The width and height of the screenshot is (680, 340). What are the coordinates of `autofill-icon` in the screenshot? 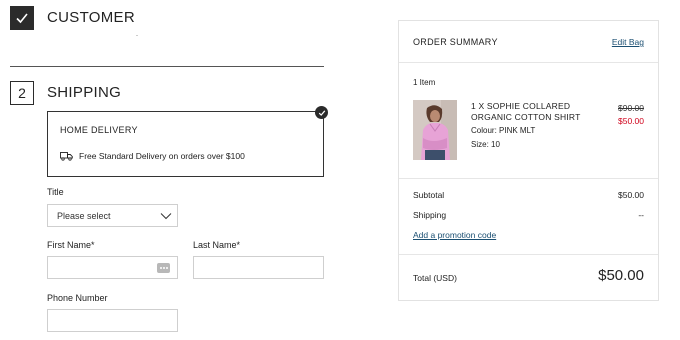 It's located at (163, 268).